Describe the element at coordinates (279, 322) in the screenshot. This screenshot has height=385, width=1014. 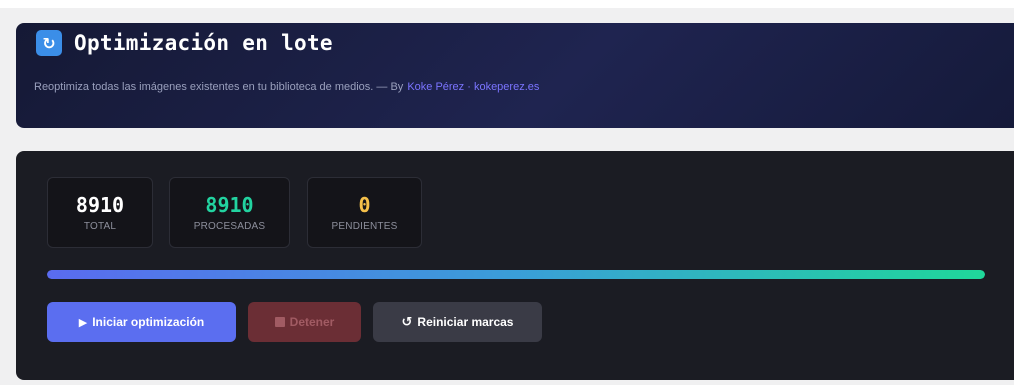
I see `stop-icon` at that location.